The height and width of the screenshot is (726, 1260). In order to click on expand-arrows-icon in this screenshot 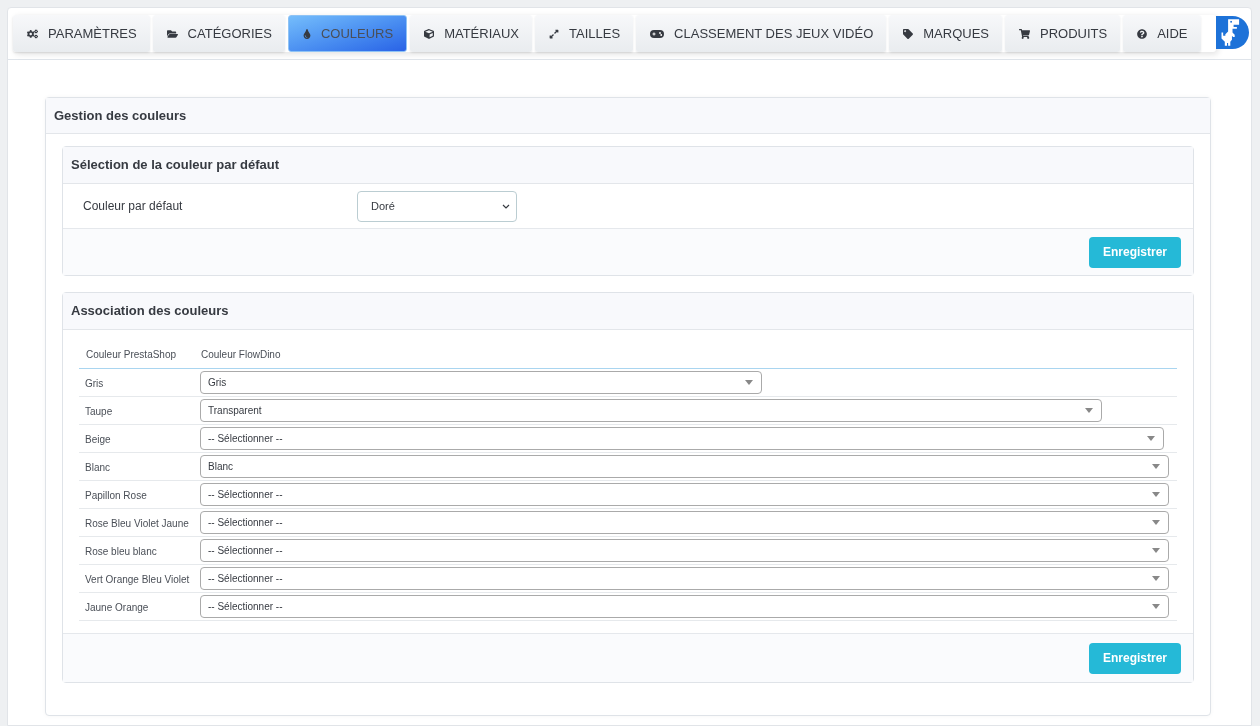, I will do `click(554, 33)`.